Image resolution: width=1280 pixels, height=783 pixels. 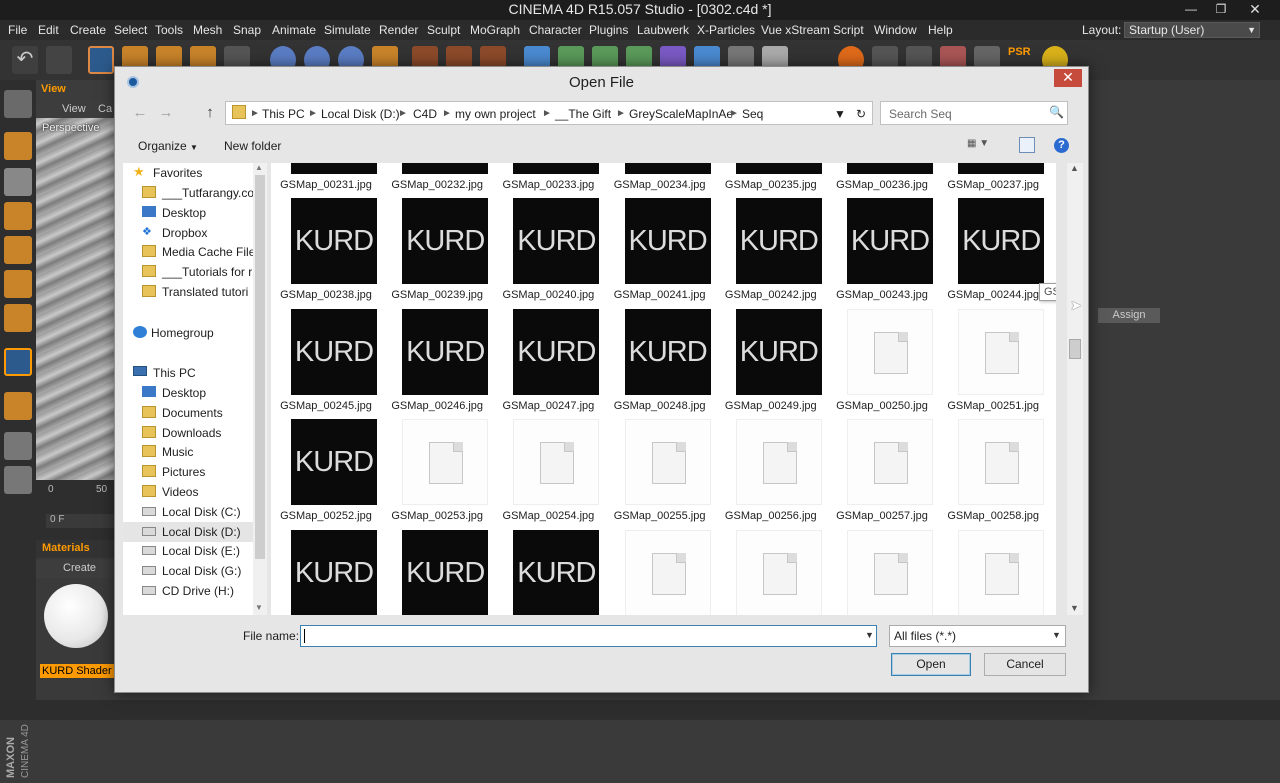 I want to click on axis-mode-icon, so click(x=18, y=362).